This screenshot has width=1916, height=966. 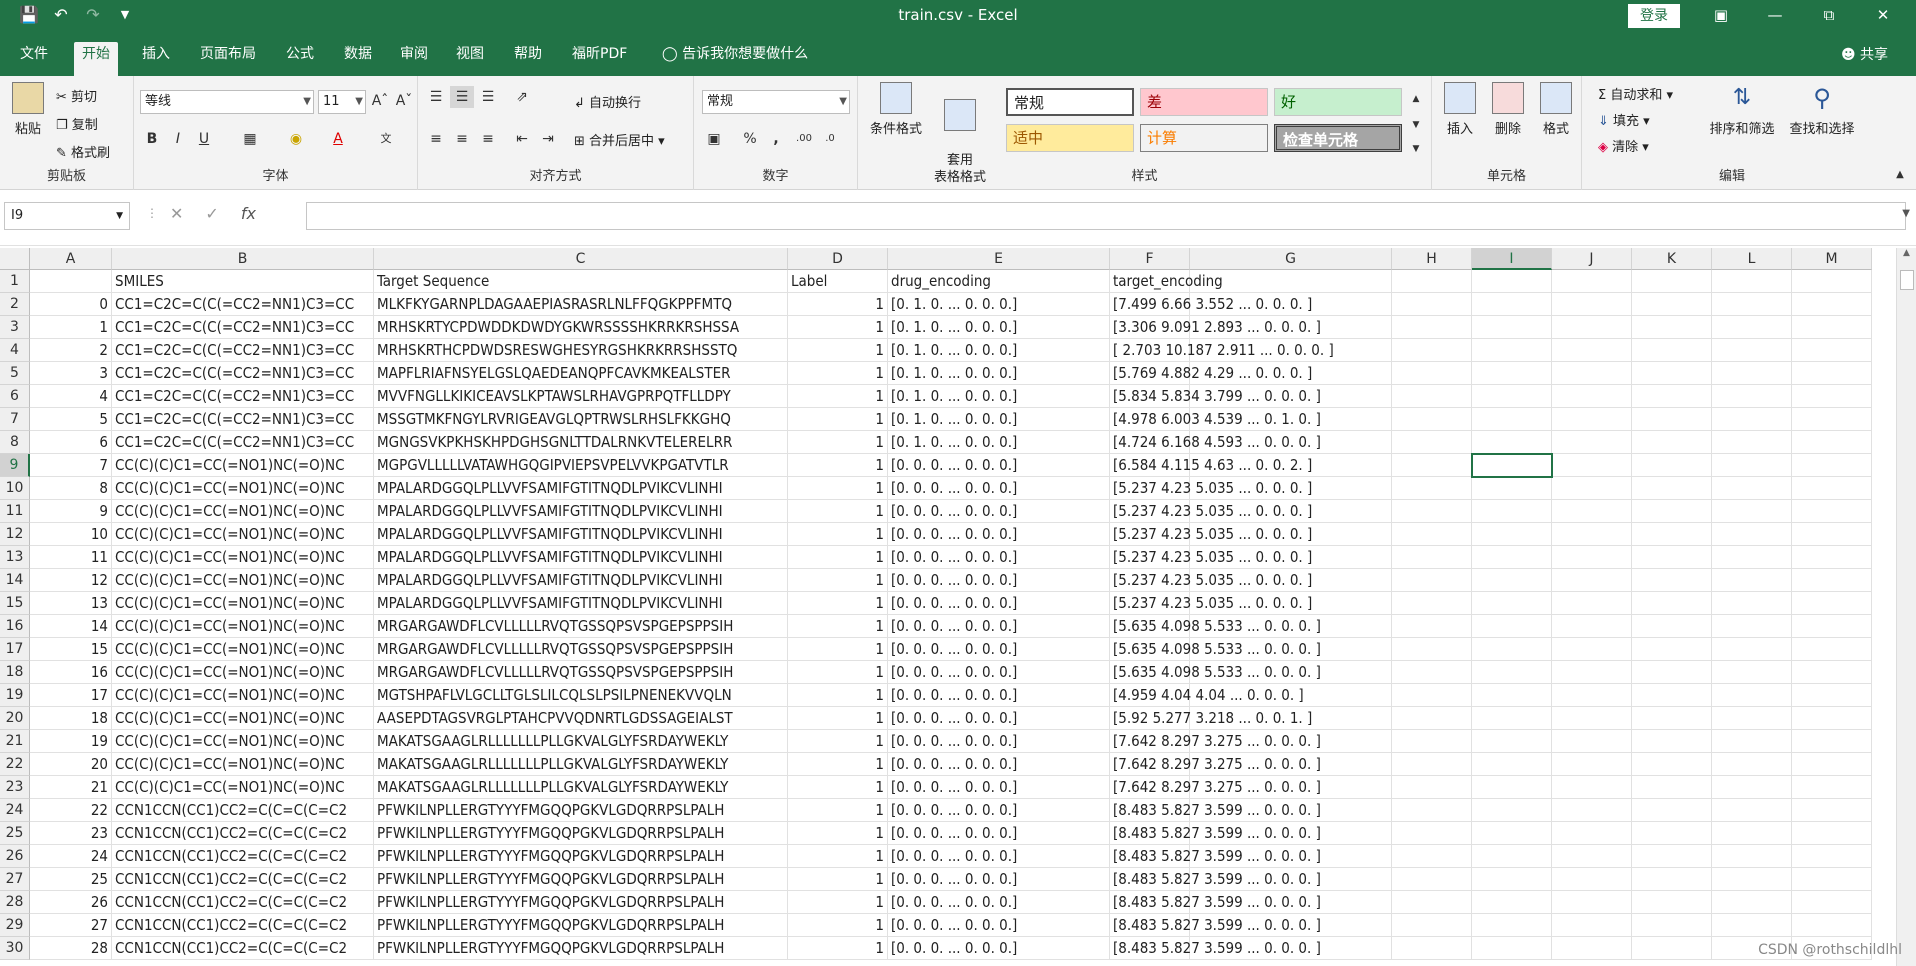 What do you see at coordinates (1211, 373) in the screenshot?
I see `table-cell: [5.769 4.882 4.29 ... 0. 0. 0. ]` at bounding box center [1211, 373].